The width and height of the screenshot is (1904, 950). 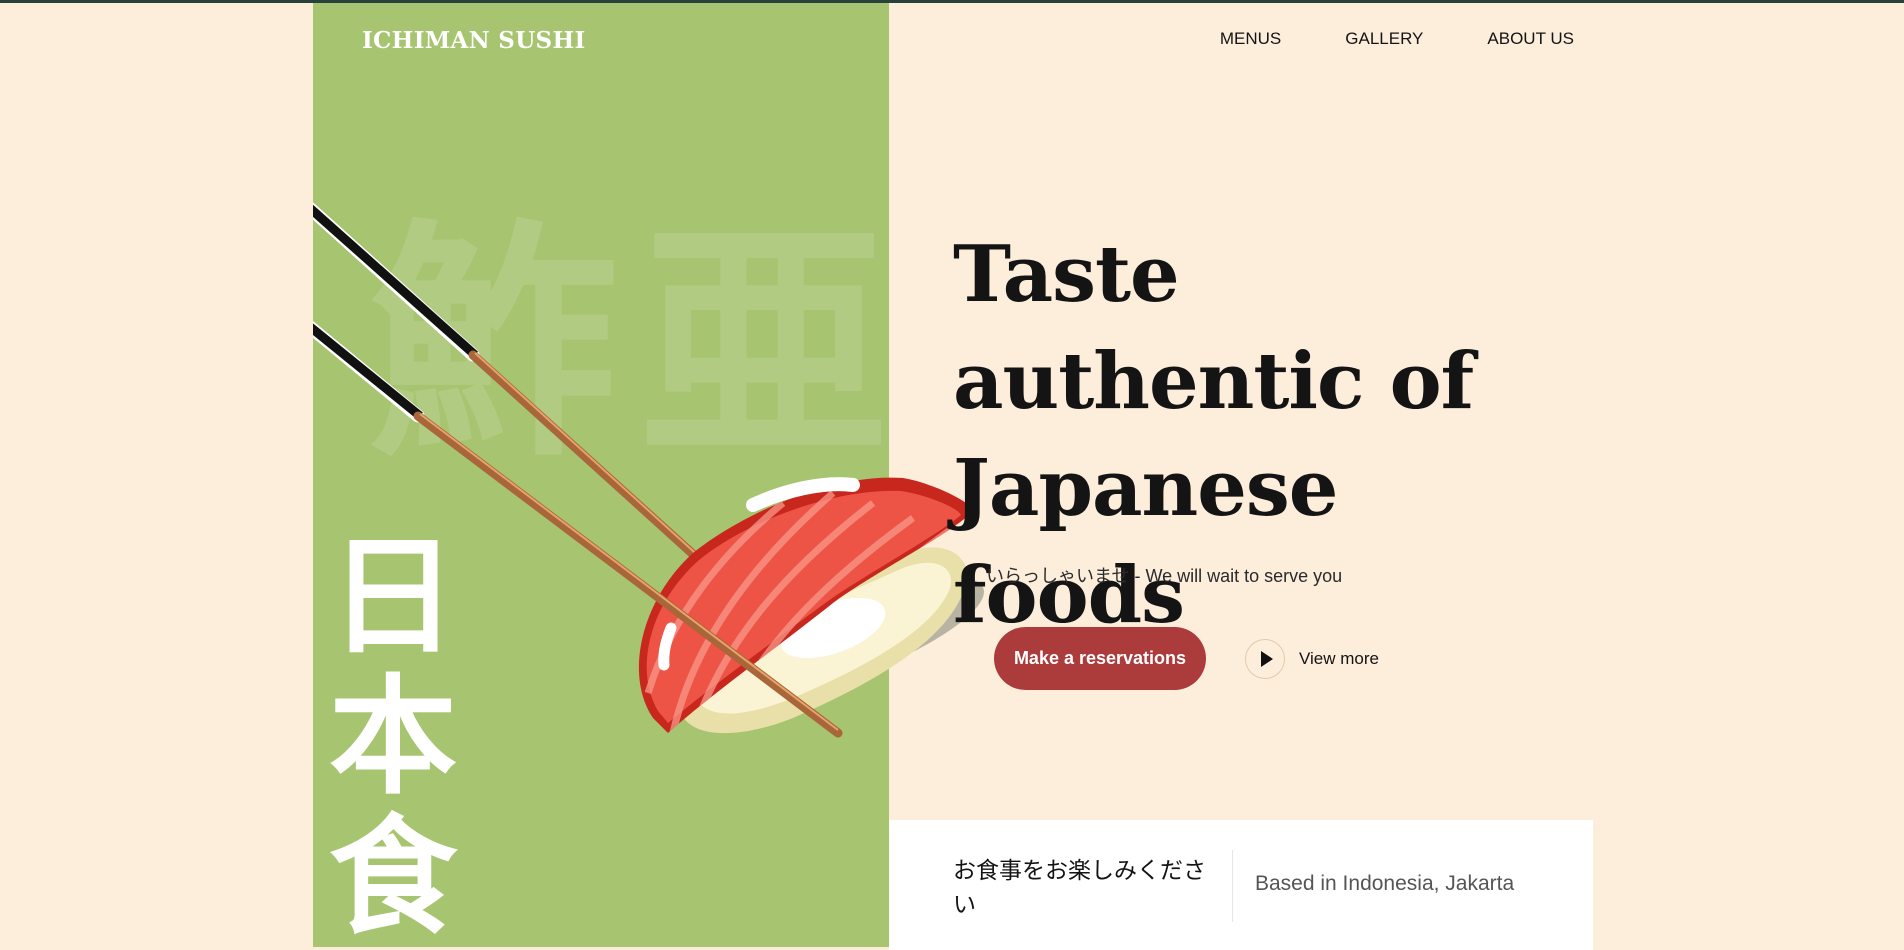 I want to click on info-japanese-text: お食事をお楽しみください, so click(x=1079, y=888).